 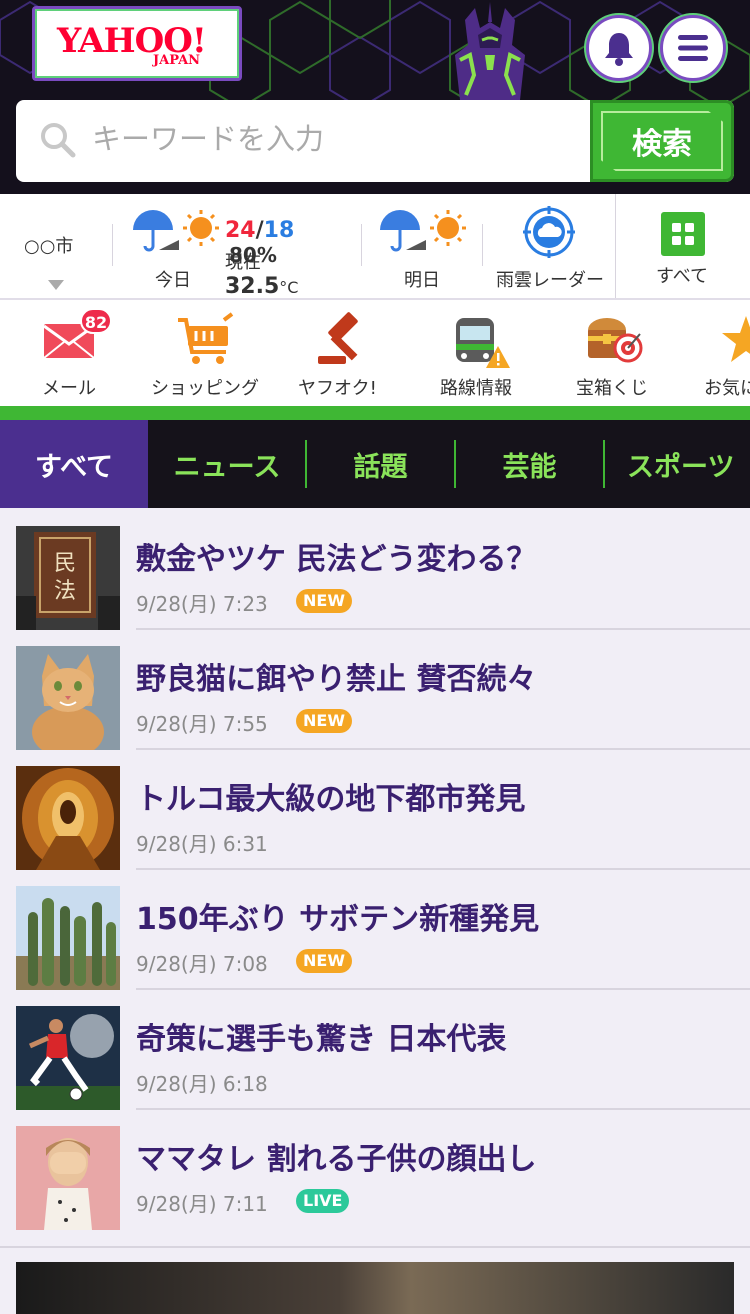 I want to click on tab-all: すべて, so click(x=74, y=464).